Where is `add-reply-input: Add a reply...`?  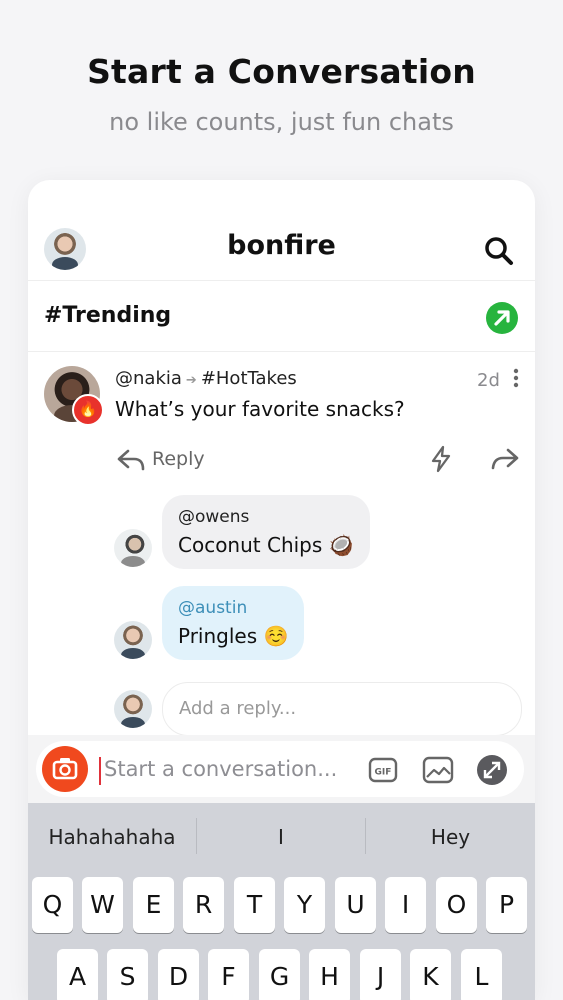
add-reply-input: Add a reply... is located at coordinates (342, 709).